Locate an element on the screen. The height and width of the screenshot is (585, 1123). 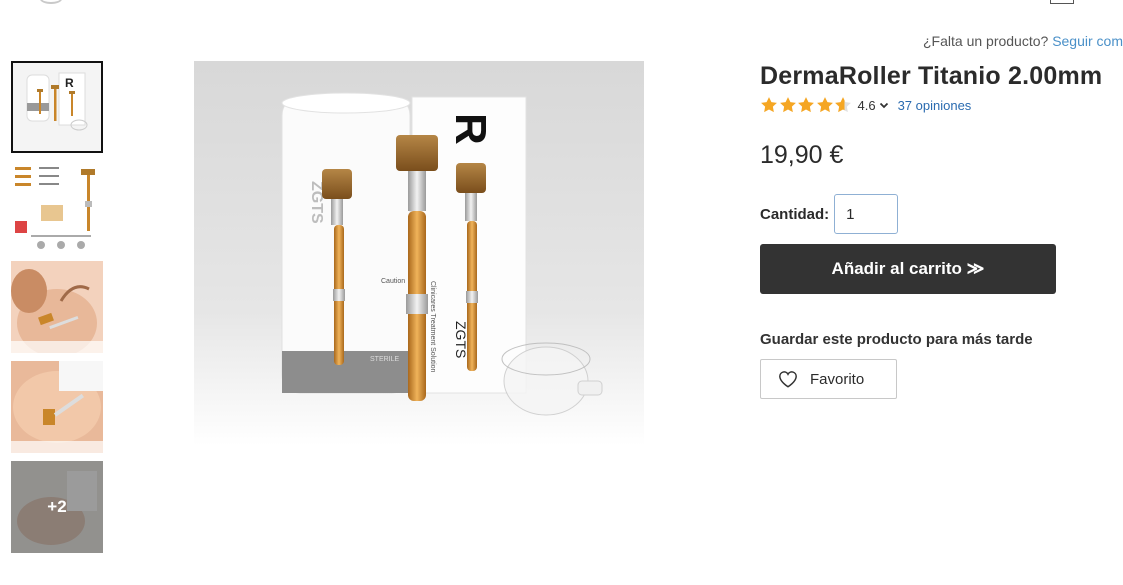
missing-question: ¿Falta un producto? is located at coordinates (986, 41).